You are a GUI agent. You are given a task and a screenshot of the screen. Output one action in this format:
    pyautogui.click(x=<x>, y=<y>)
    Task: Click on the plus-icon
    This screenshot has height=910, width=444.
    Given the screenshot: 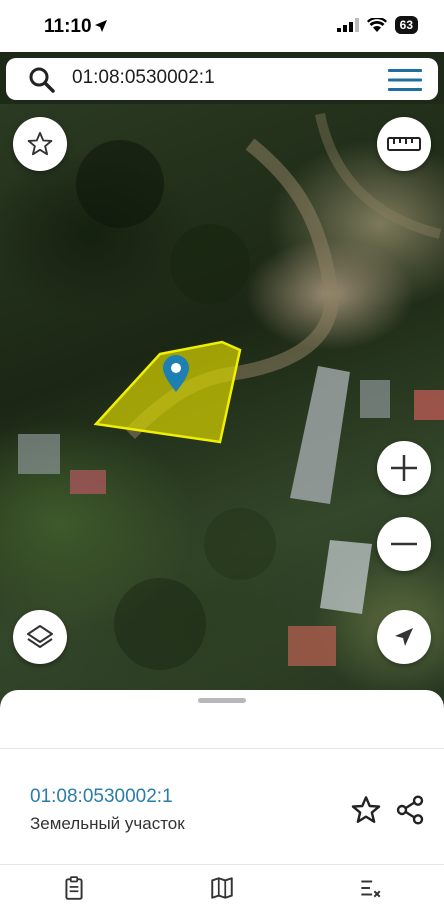 What is the action you would take?
    pyautogui.click(x=404, y=468)
    